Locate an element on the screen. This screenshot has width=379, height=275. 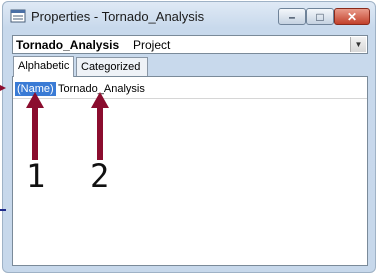
row-divider is located at coordinates (190, 98).